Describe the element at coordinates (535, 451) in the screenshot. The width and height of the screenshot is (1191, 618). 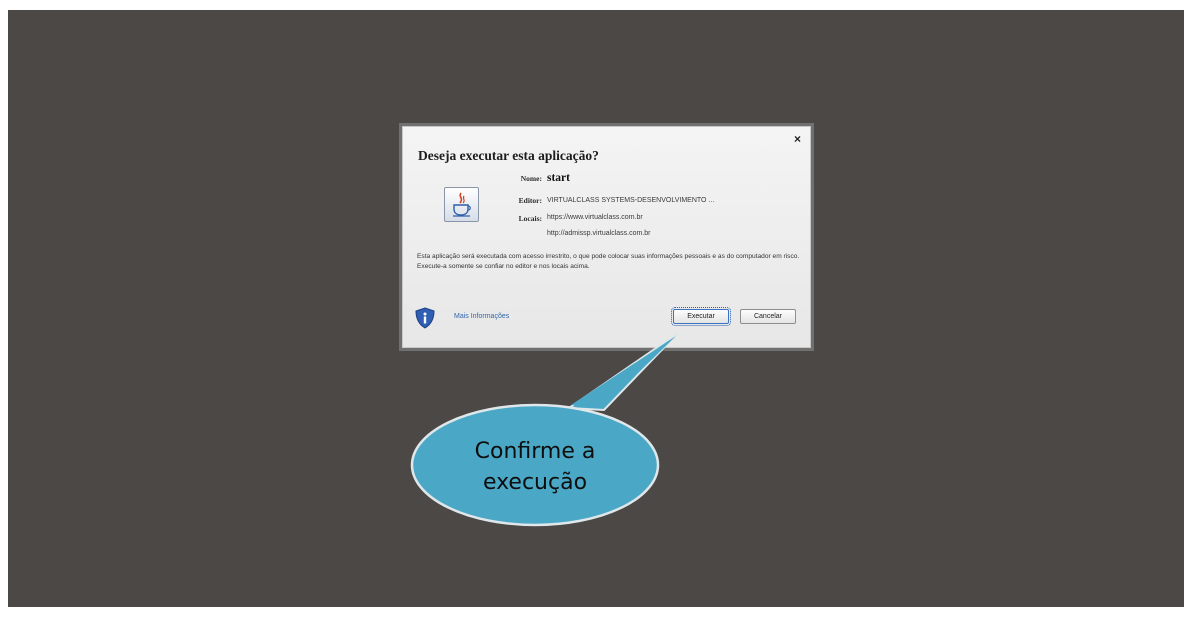
I see `callout-line-1: Confirme a` at that location.